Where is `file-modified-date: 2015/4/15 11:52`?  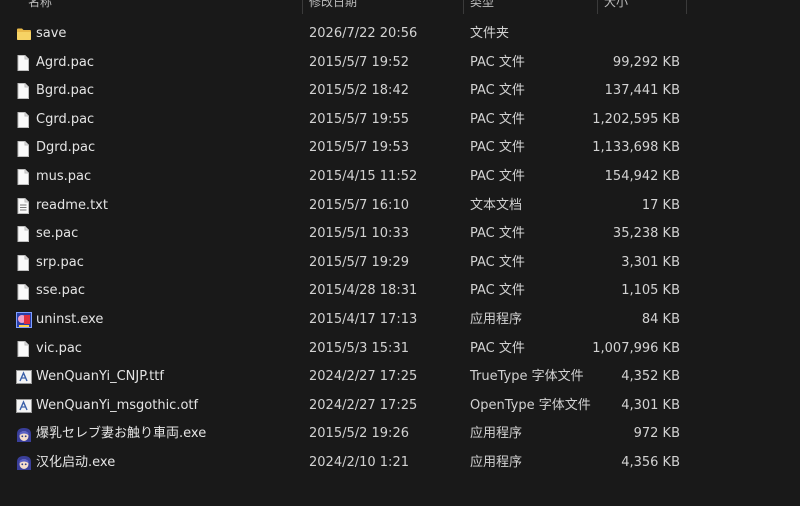 file-modified-date: 2015/4/15 11:52 is located at coordinates (363, 176).